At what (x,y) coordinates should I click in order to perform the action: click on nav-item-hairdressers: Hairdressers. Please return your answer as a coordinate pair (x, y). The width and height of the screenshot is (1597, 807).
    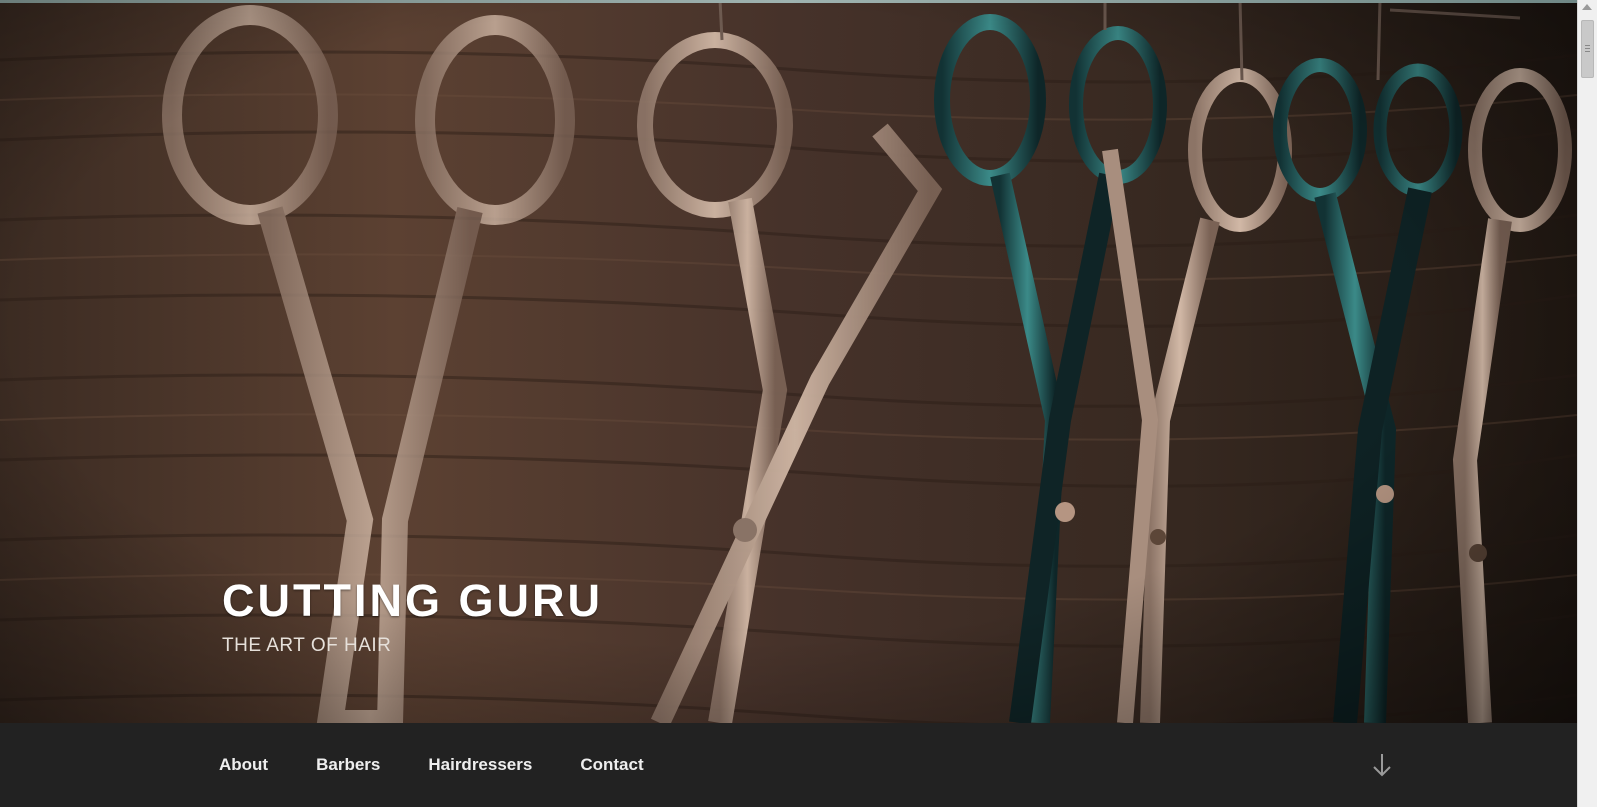
    Looking at the image, I should click on (480, 765).